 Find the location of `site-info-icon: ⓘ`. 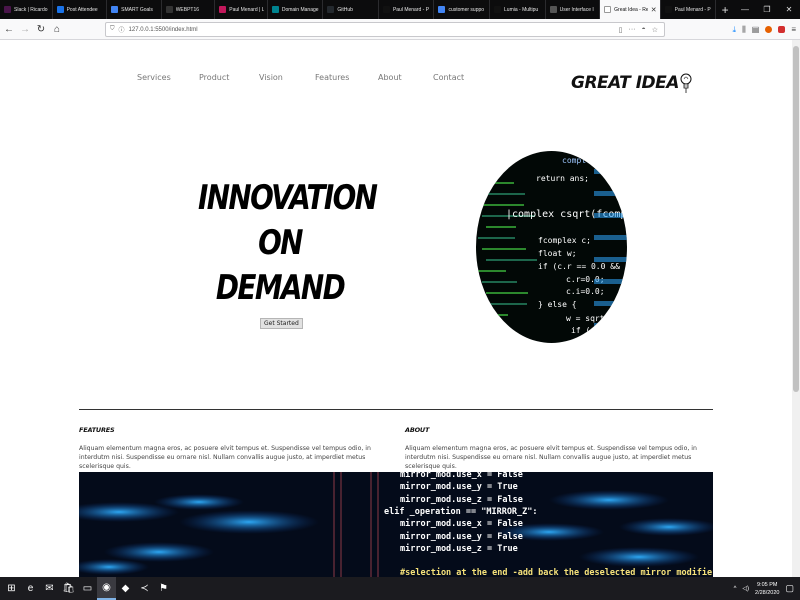

site-info-icon: ⓘ is located at coordinates (122, 29).